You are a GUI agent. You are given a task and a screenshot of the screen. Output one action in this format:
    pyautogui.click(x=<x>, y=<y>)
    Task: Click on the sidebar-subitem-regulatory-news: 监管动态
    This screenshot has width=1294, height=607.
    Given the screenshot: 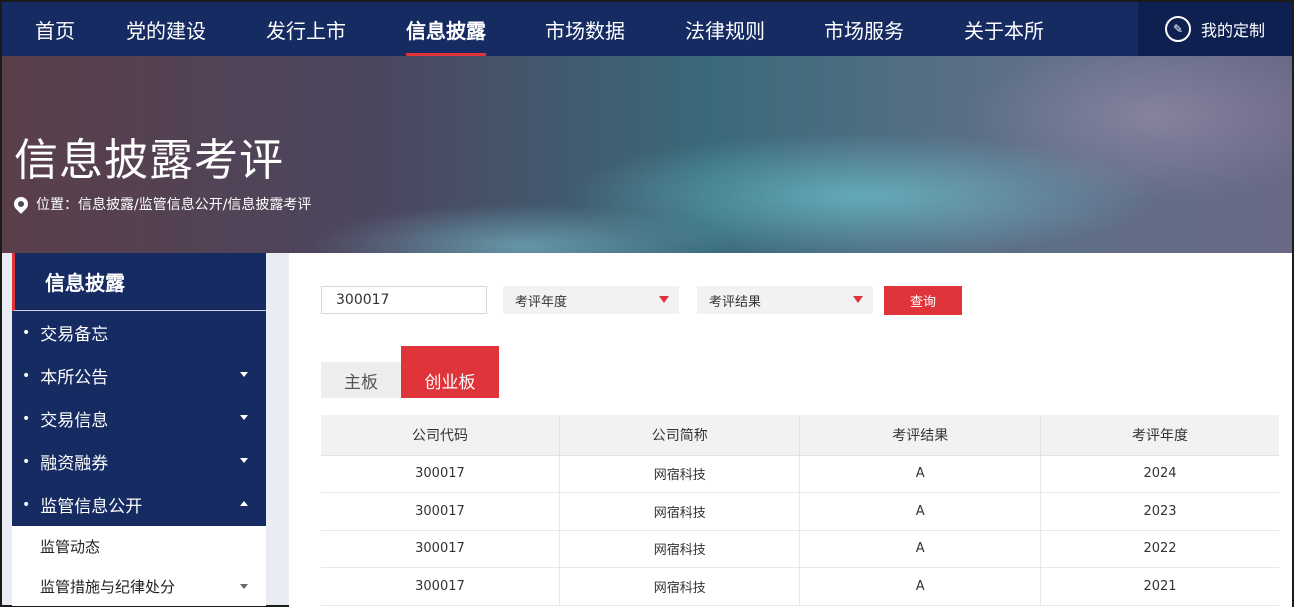 What is the action you would take?
    pyautogui.click(x=139, y=546)
    